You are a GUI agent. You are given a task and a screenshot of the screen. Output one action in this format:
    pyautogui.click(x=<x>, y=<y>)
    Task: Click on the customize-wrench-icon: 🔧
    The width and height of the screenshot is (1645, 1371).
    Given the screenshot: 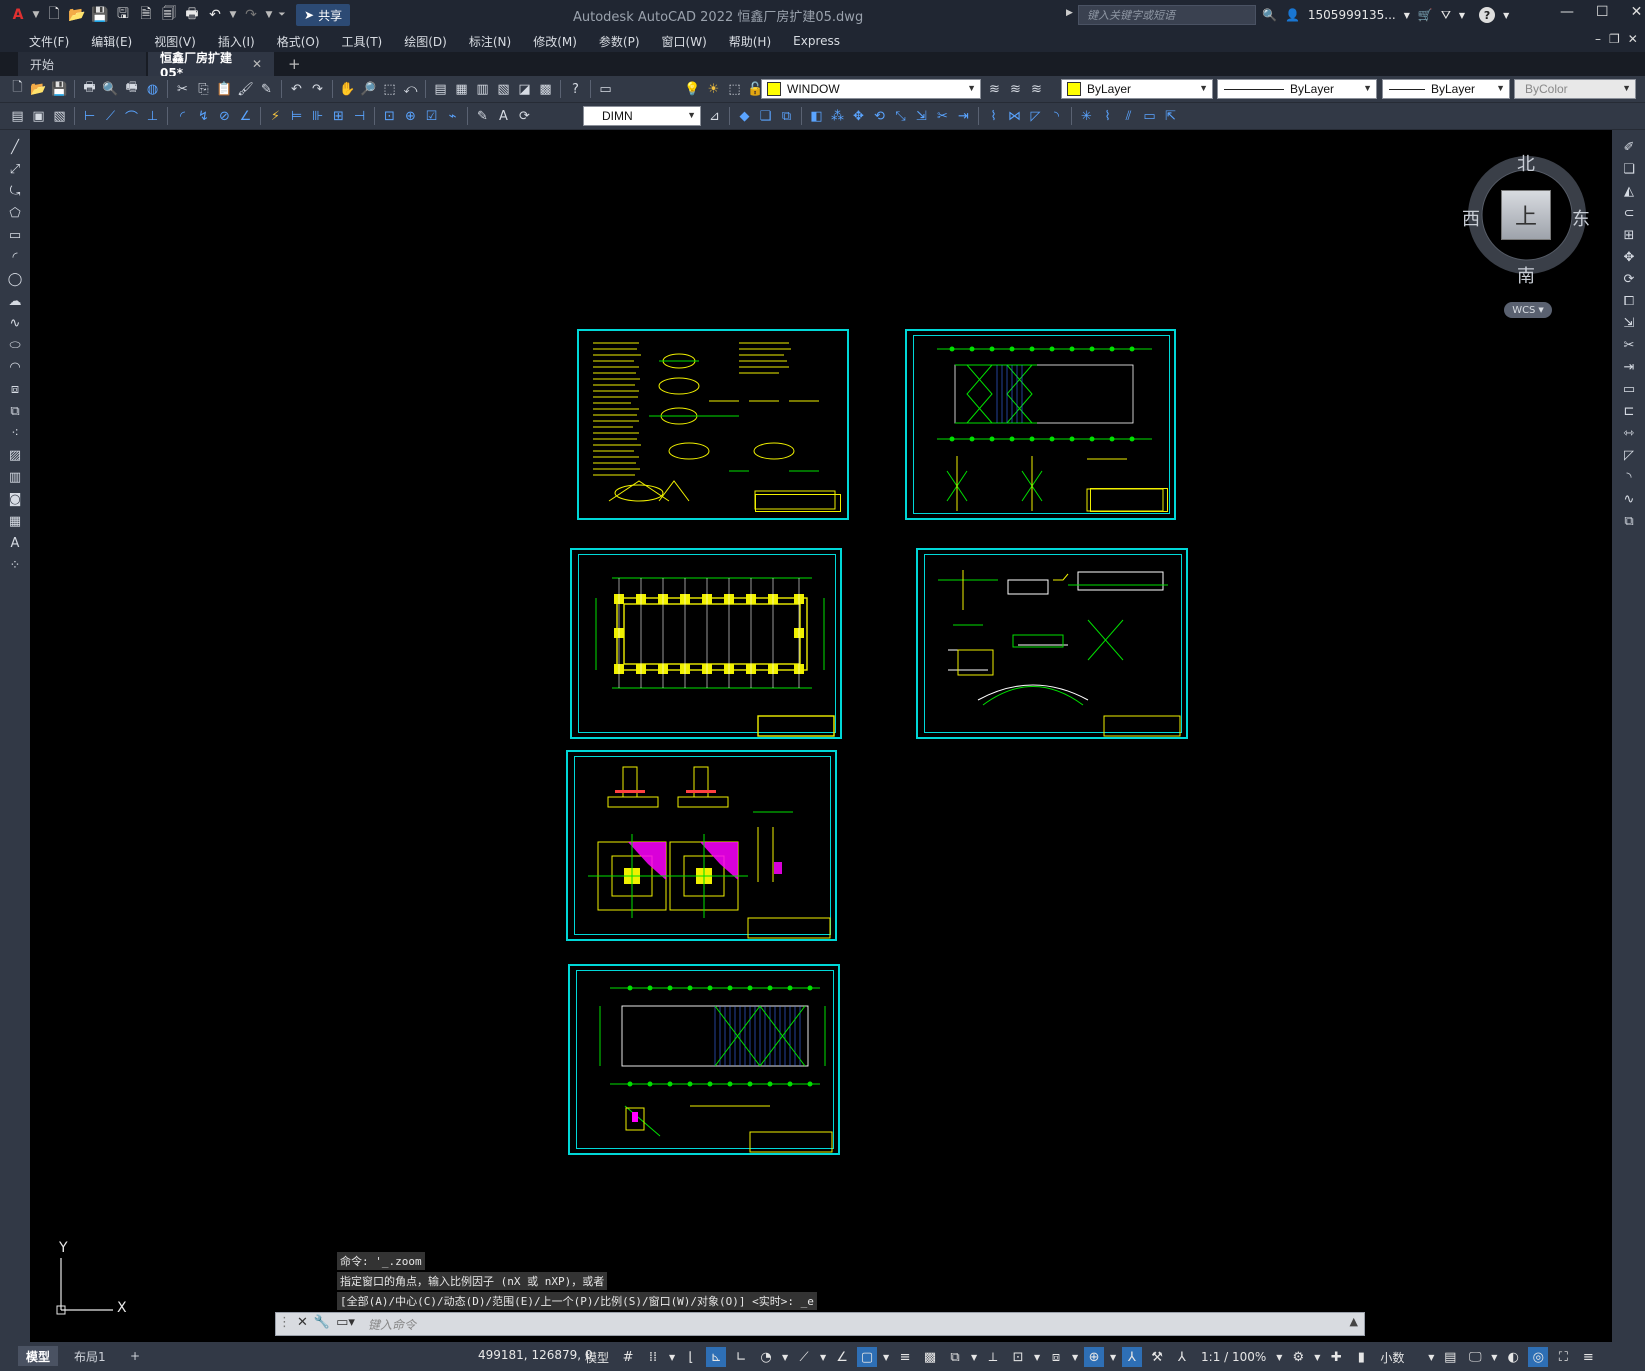 What is the action you would take?
    pyautogui.click(x=322, y=1322)
    